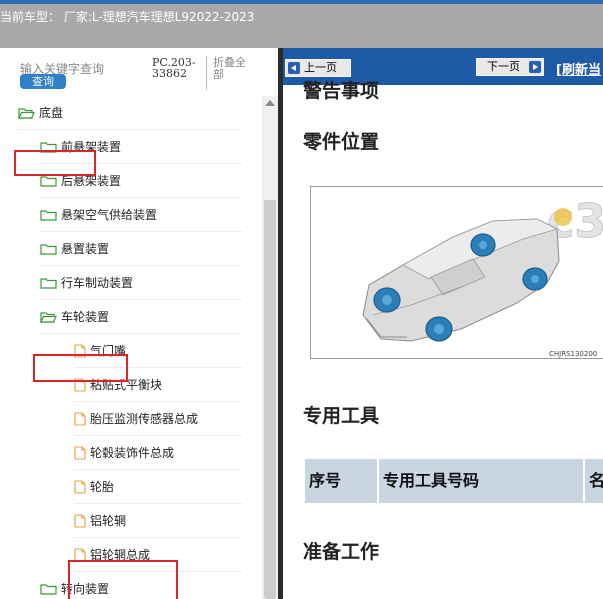  Describe the element at coordinates (127, 17) in the screenshot. I see `current-model-title: 当前车型： 厂家:L-理想汽车理想L92022-2023` at that location.